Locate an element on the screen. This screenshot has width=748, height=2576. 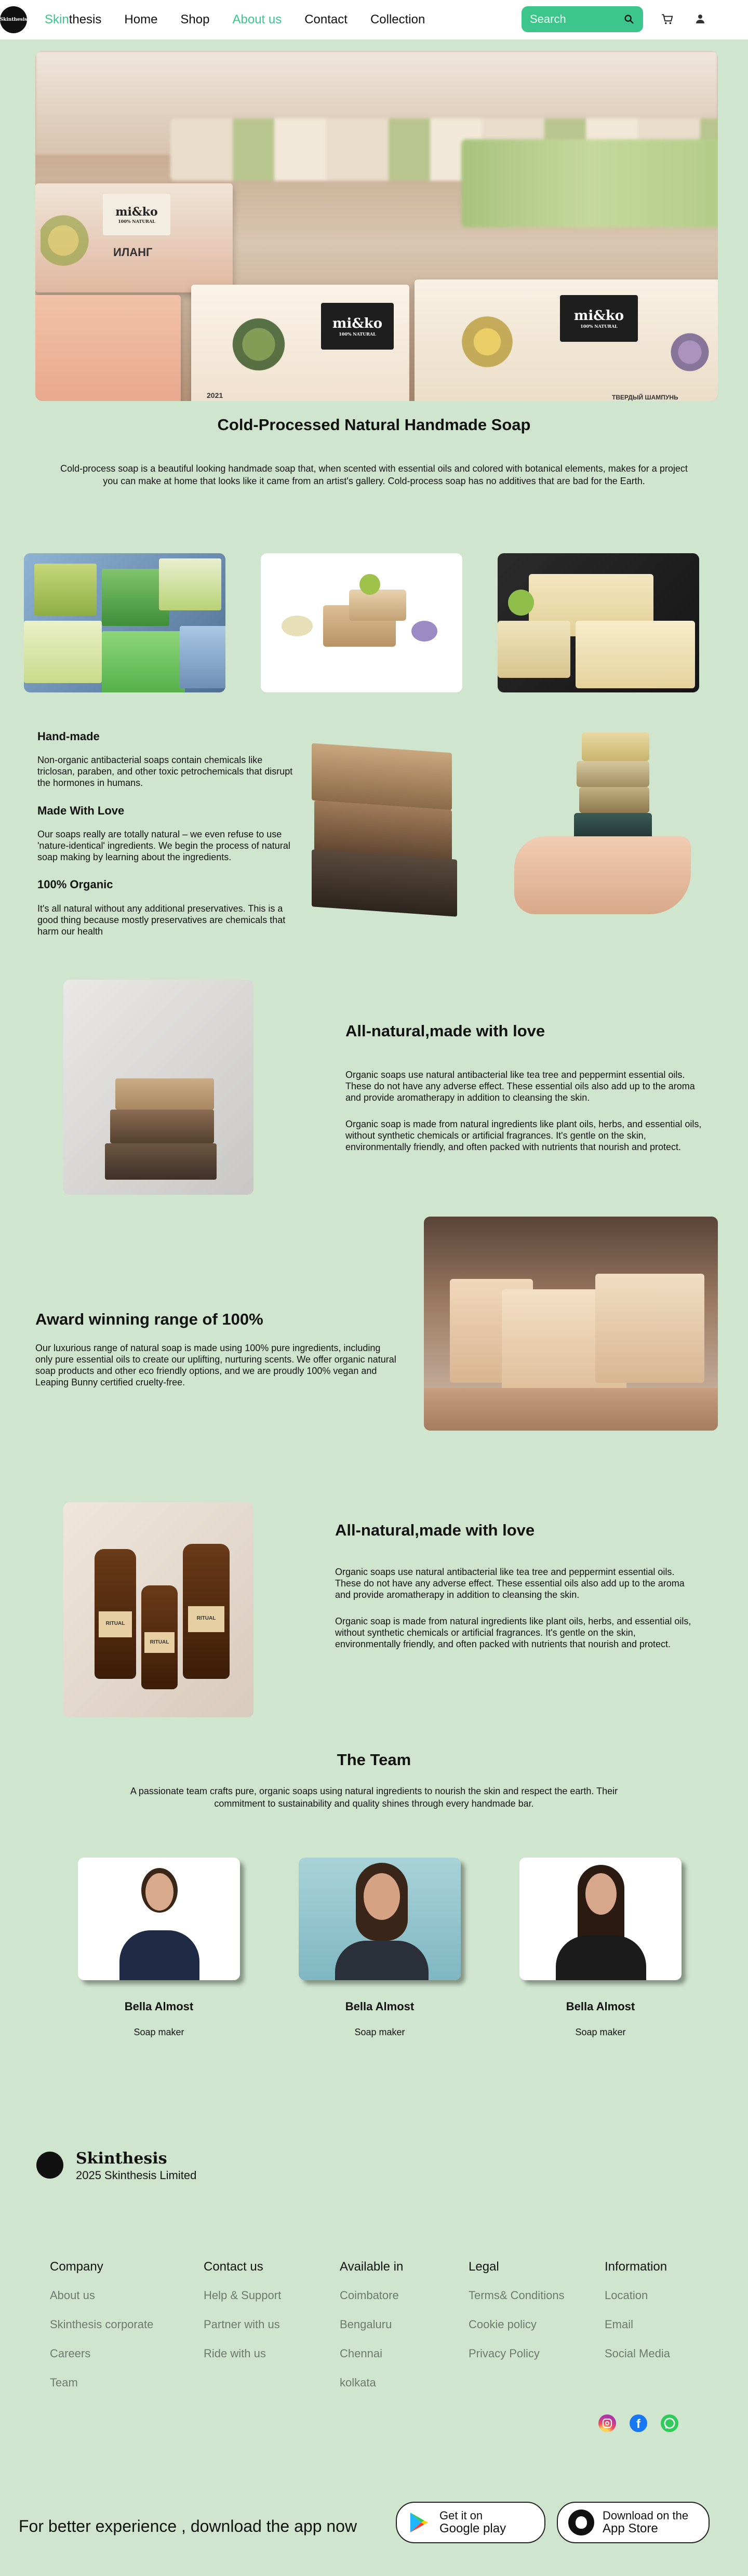
hero-soap-box: mi&ko 100% NATURAL ТВЕРДЫЙ ШАМПУНЬ is located at coordinates (566, 340).